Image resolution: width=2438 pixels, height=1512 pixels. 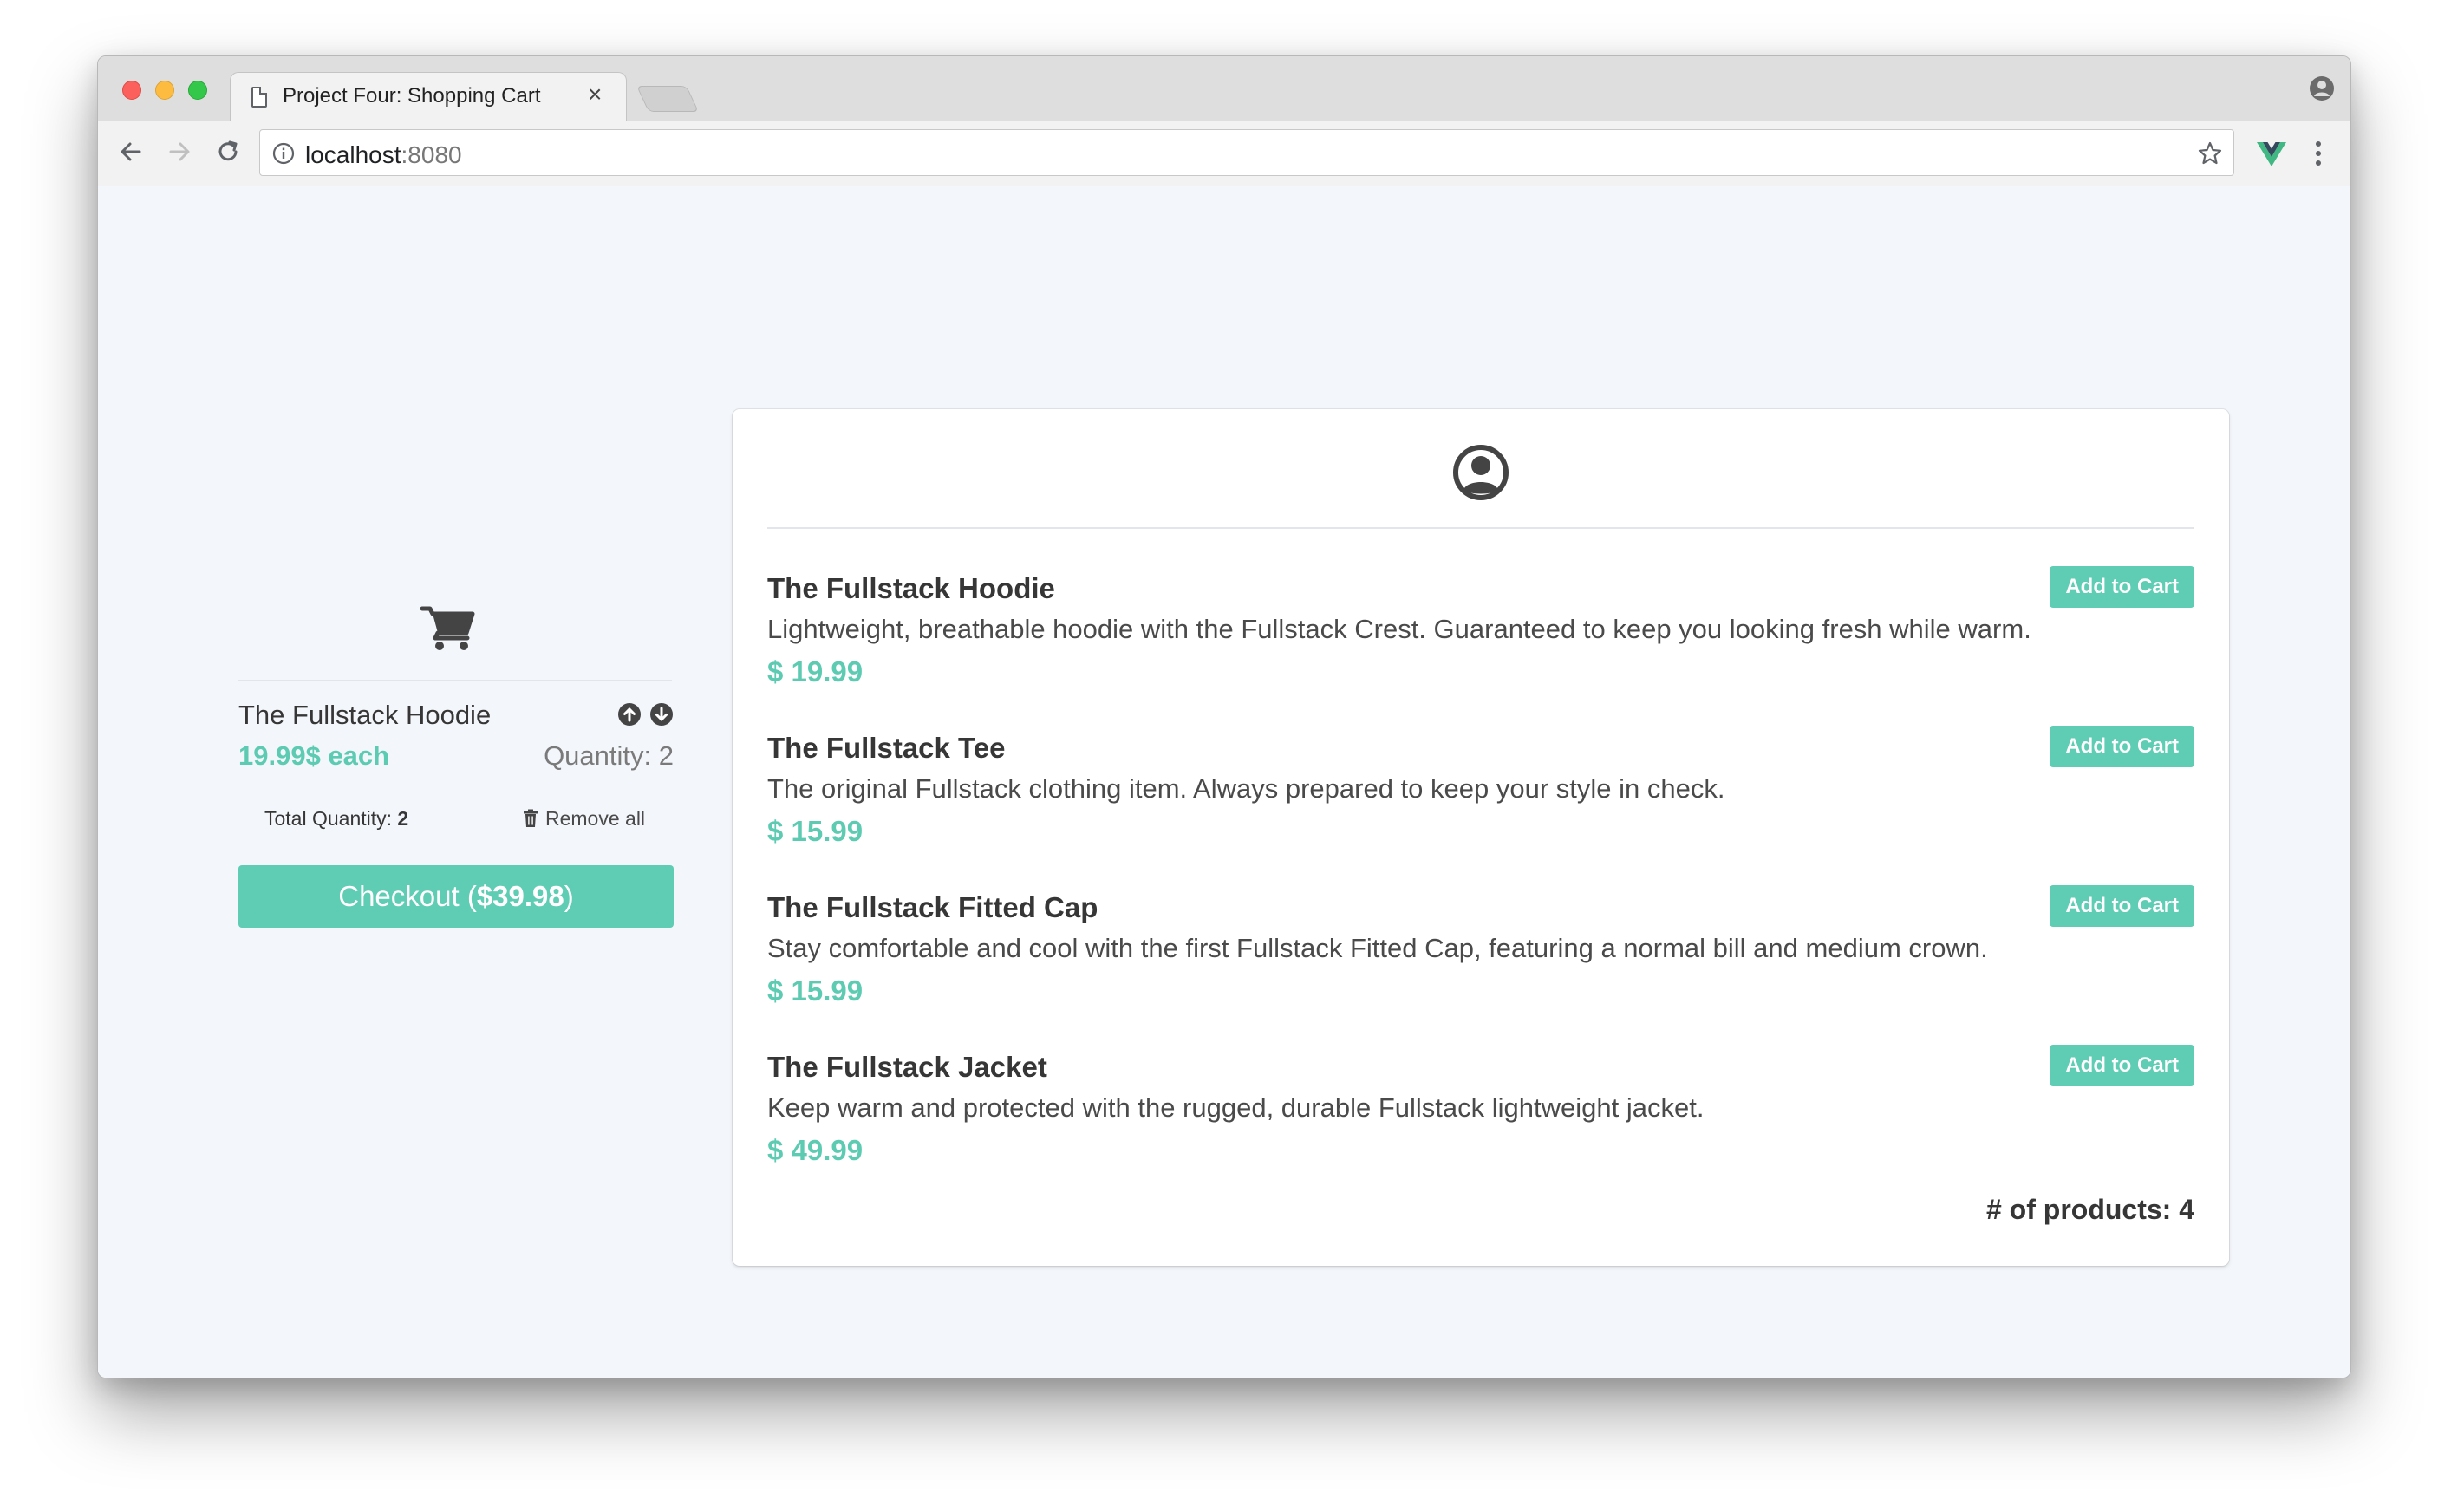 What do you see at coordinates (403, 819) in the screenshot?
I see `total-quantity-value: 2` at bounding box center [403, 819].